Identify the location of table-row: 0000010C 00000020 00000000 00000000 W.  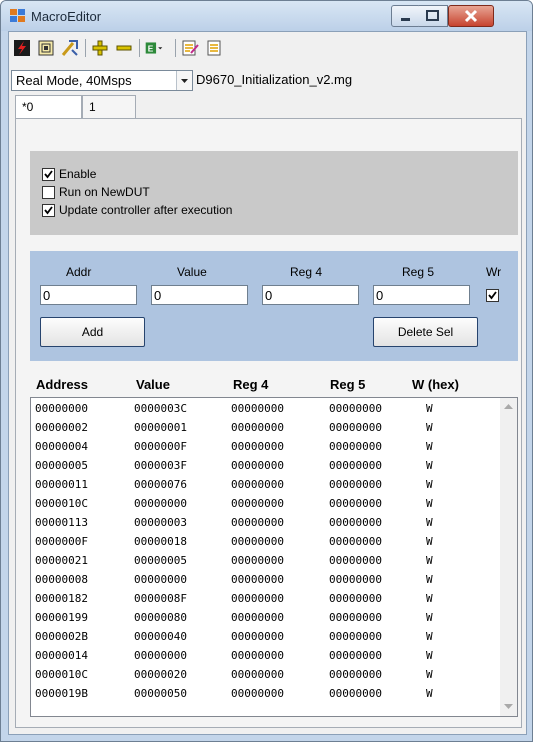
(266, 673).